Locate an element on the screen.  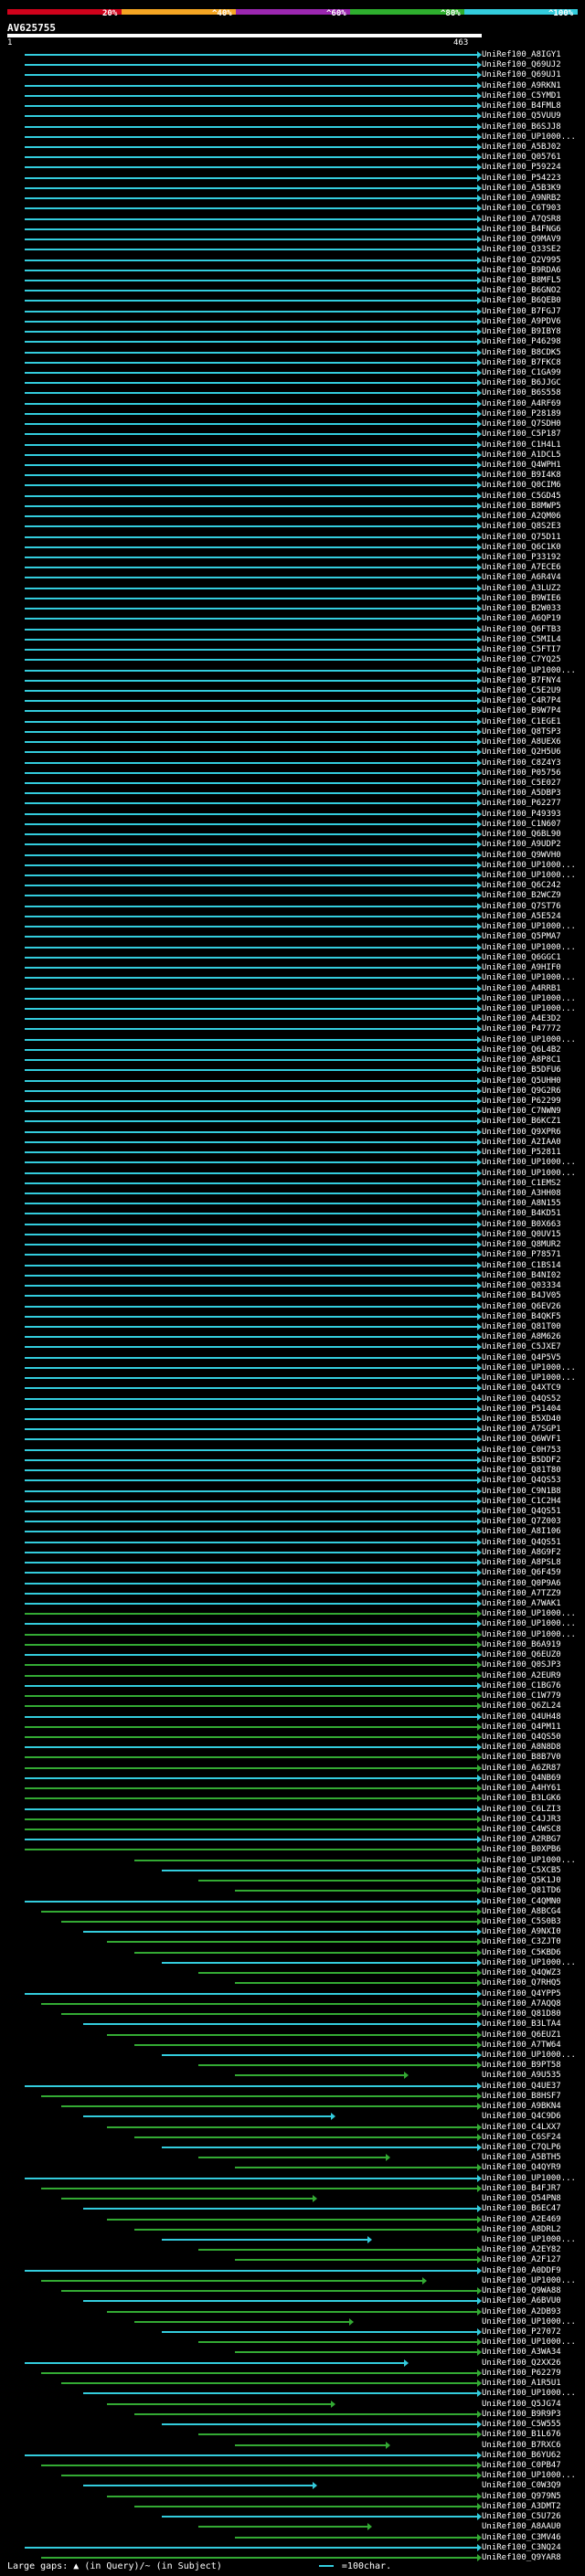
hit-label-link: UniRef100_B7FGJ7 is located at coordinates (521, 312).